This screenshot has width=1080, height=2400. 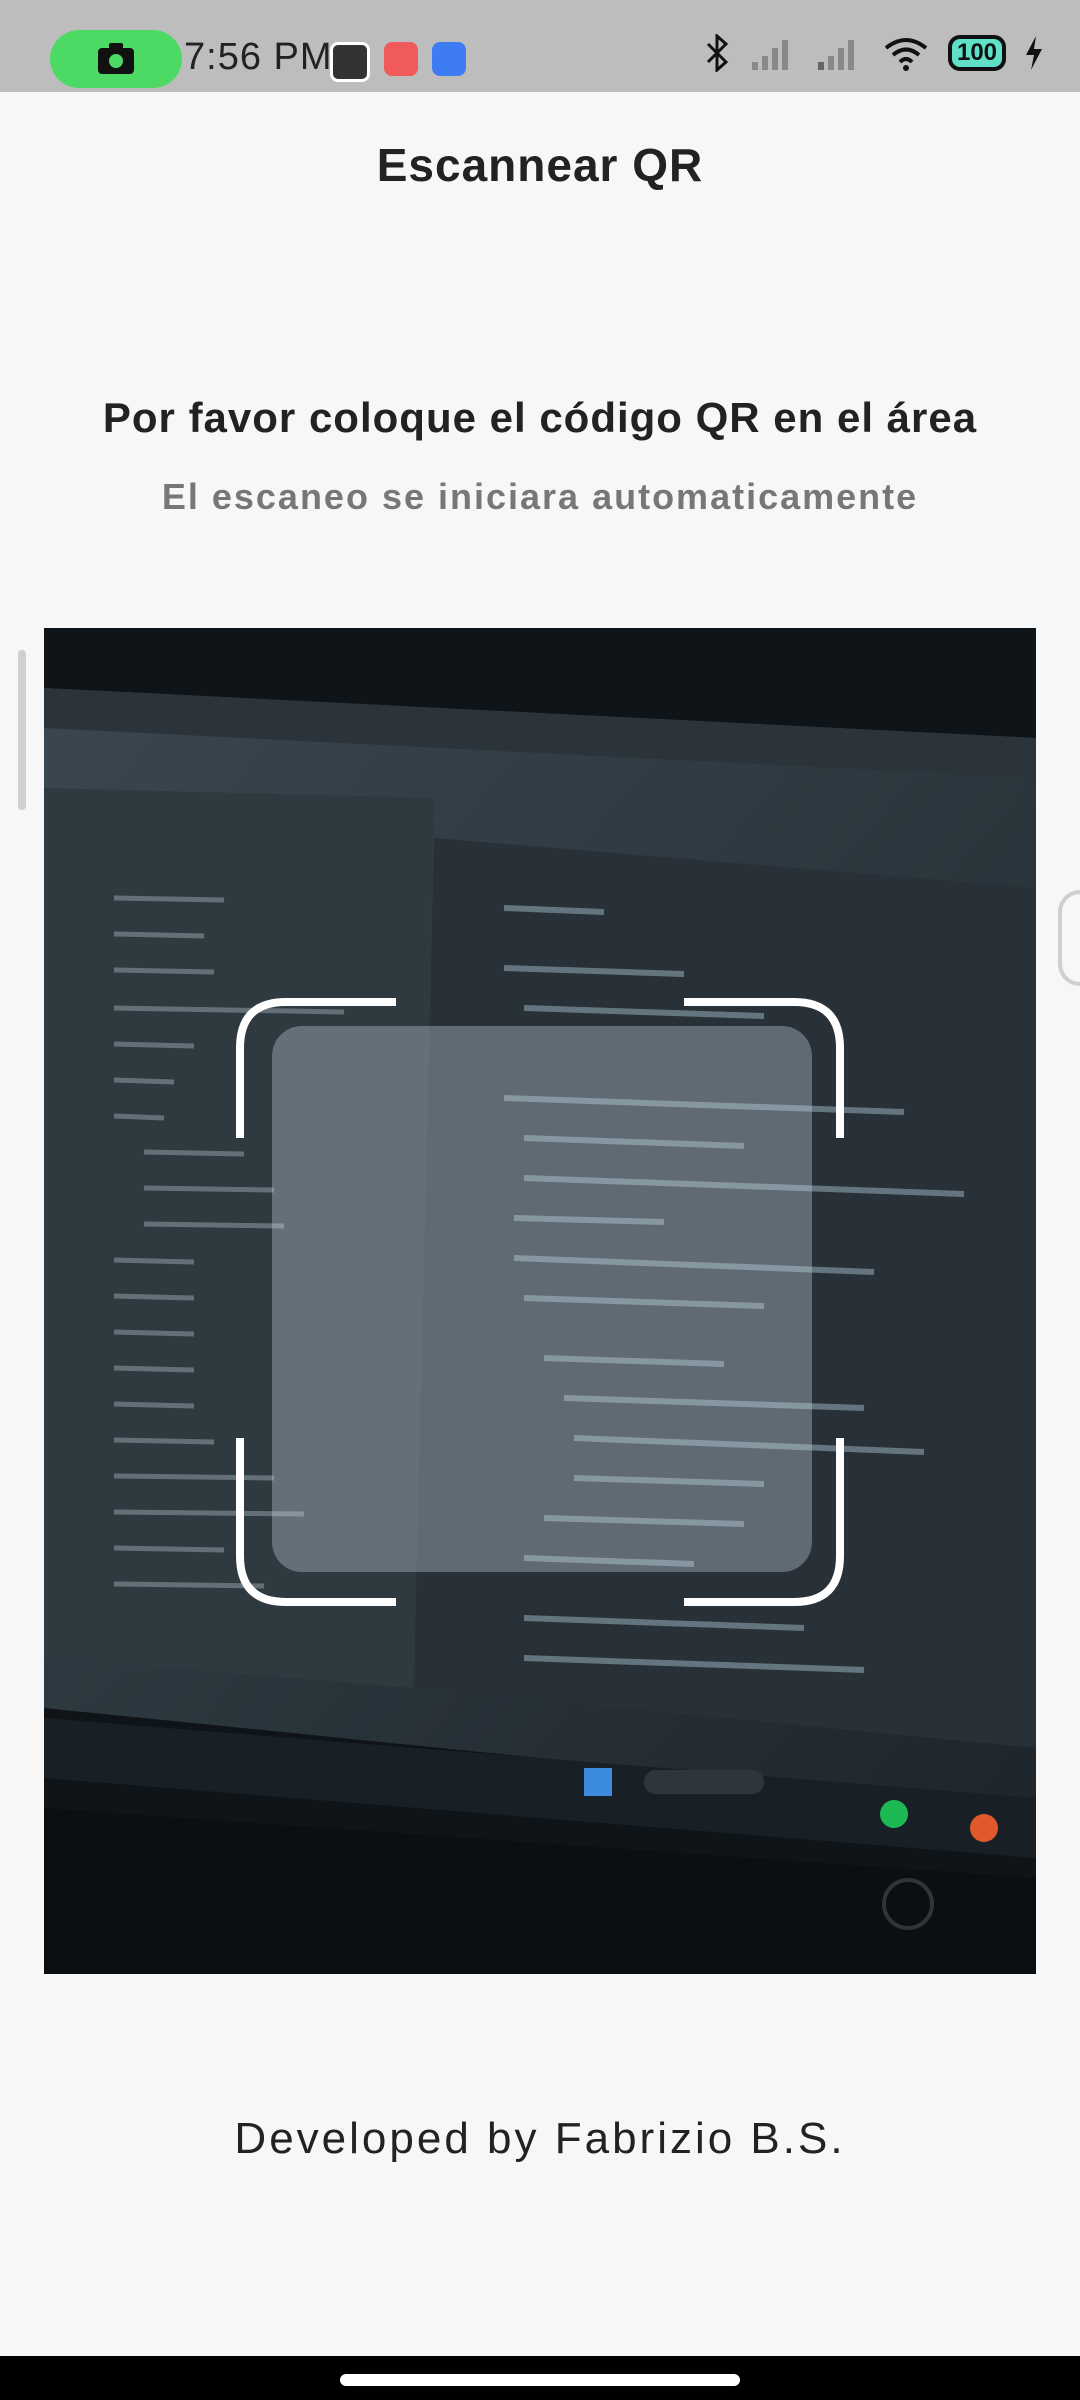 I want to click on scan-corners, so click(x=540, y=1302).